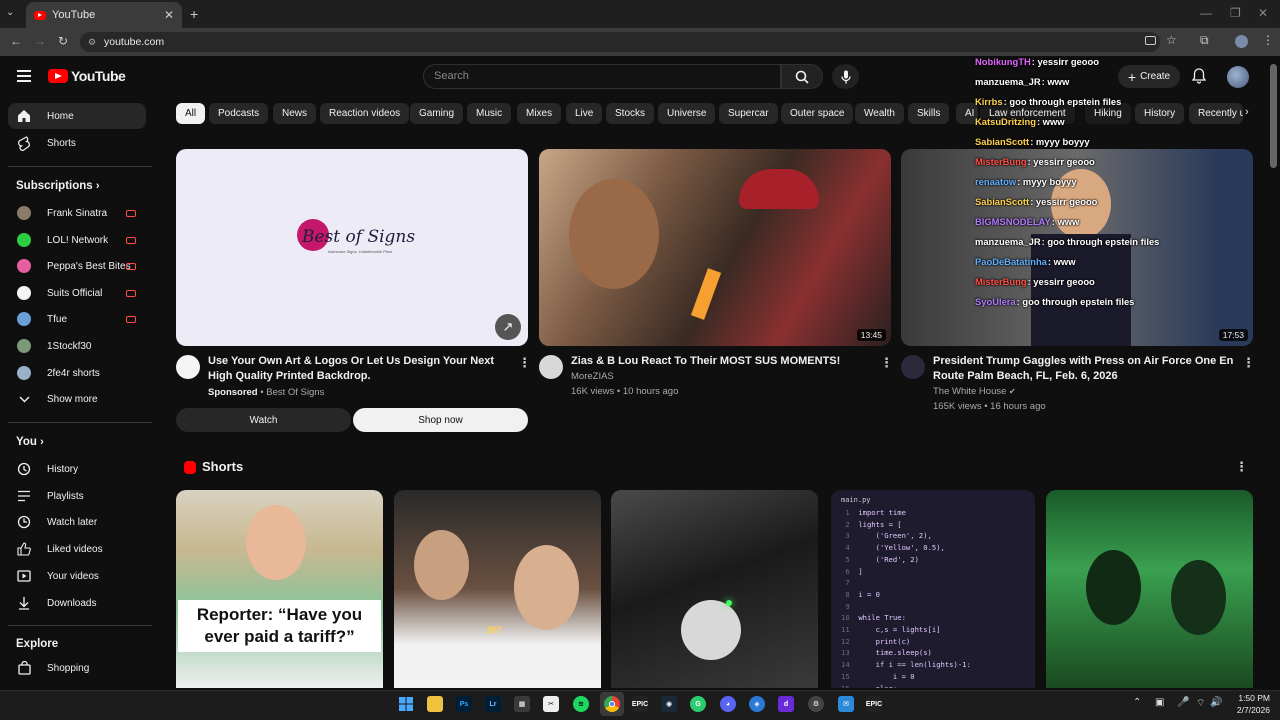 Image resolution: width=1280 pixels, height=720 pixels. Describe the element at coordinates (1273, 116) in the screenshot. I see `page-scrollbar` at that location.